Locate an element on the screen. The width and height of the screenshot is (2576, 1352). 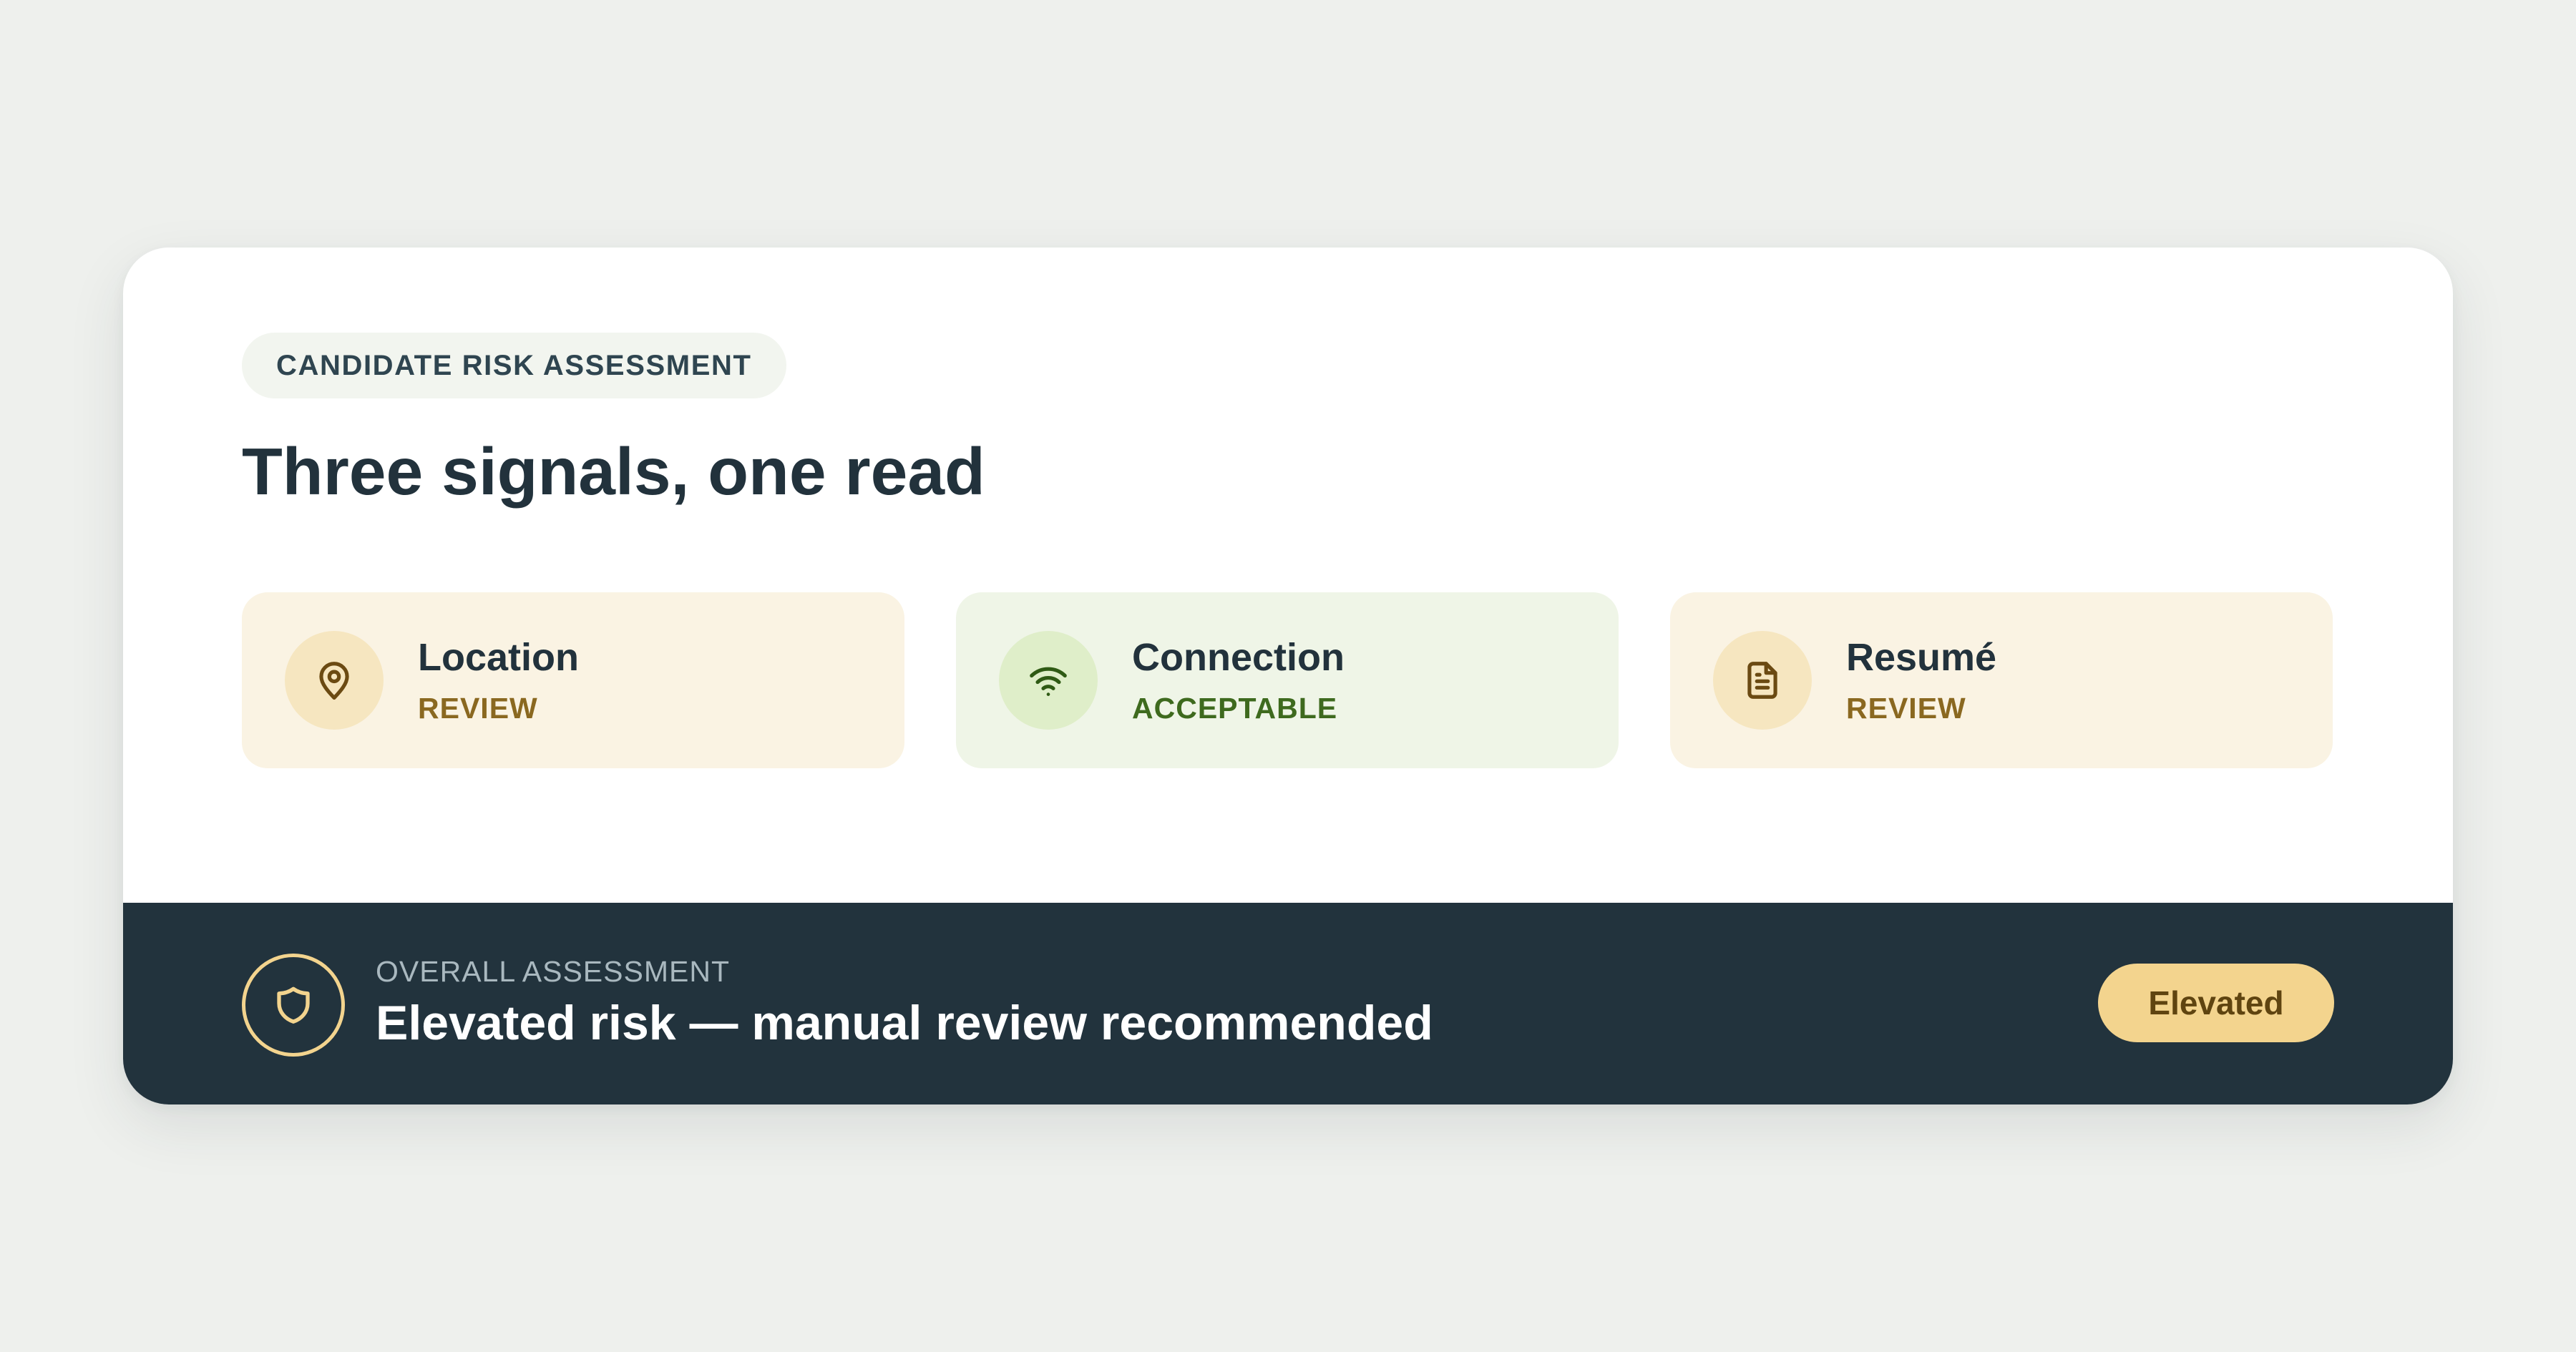
signal-name: Location is located at coordinates (498, 658).